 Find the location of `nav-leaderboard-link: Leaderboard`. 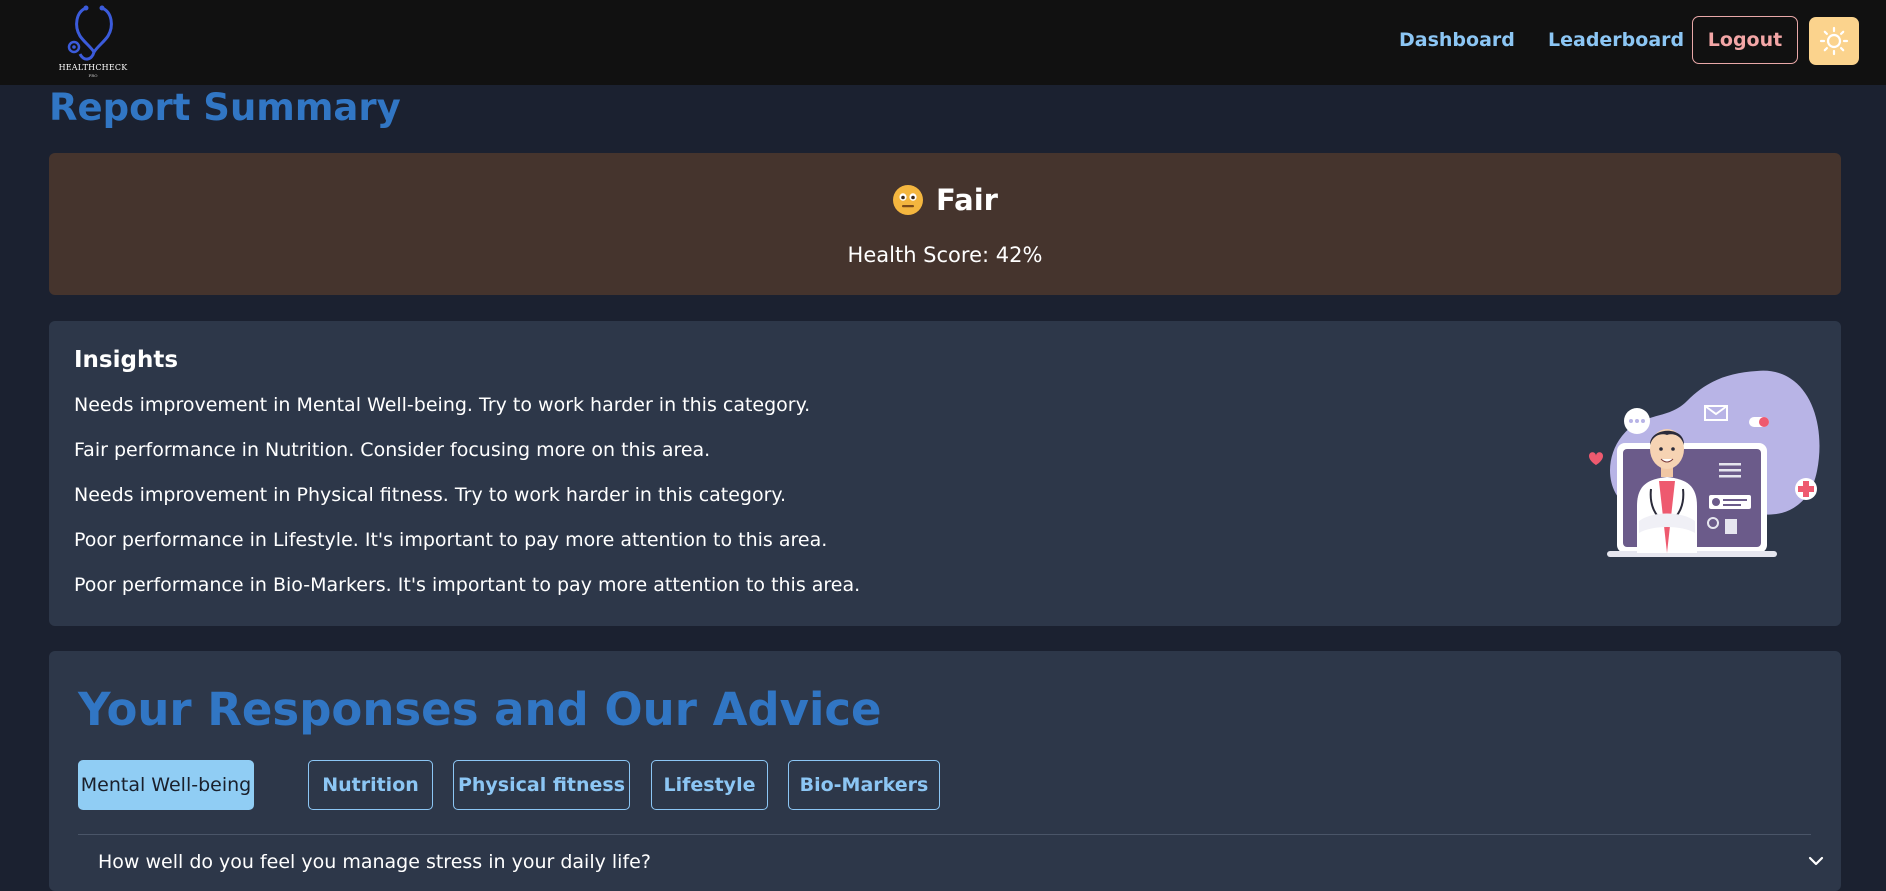

nav-leaderboard-link: Leaderboard is located at coordinates (1616, 40).